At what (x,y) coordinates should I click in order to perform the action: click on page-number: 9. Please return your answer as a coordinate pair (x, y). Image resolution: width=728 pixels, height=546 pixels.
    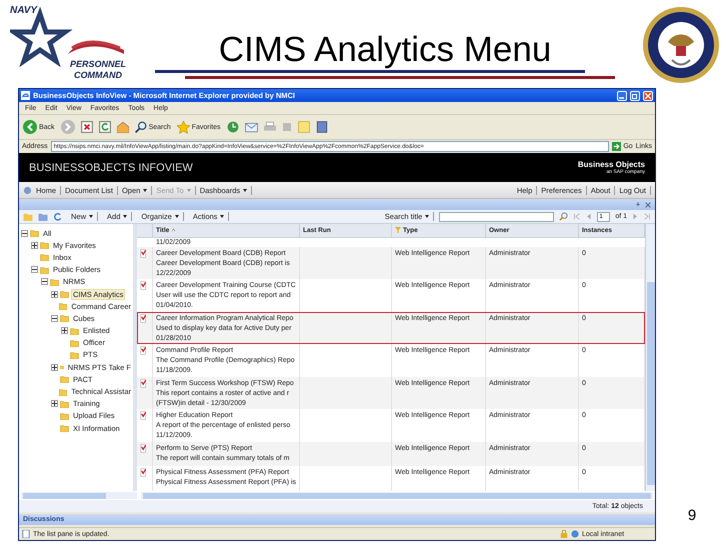
    Looking at the image, I should click on (692, 515).